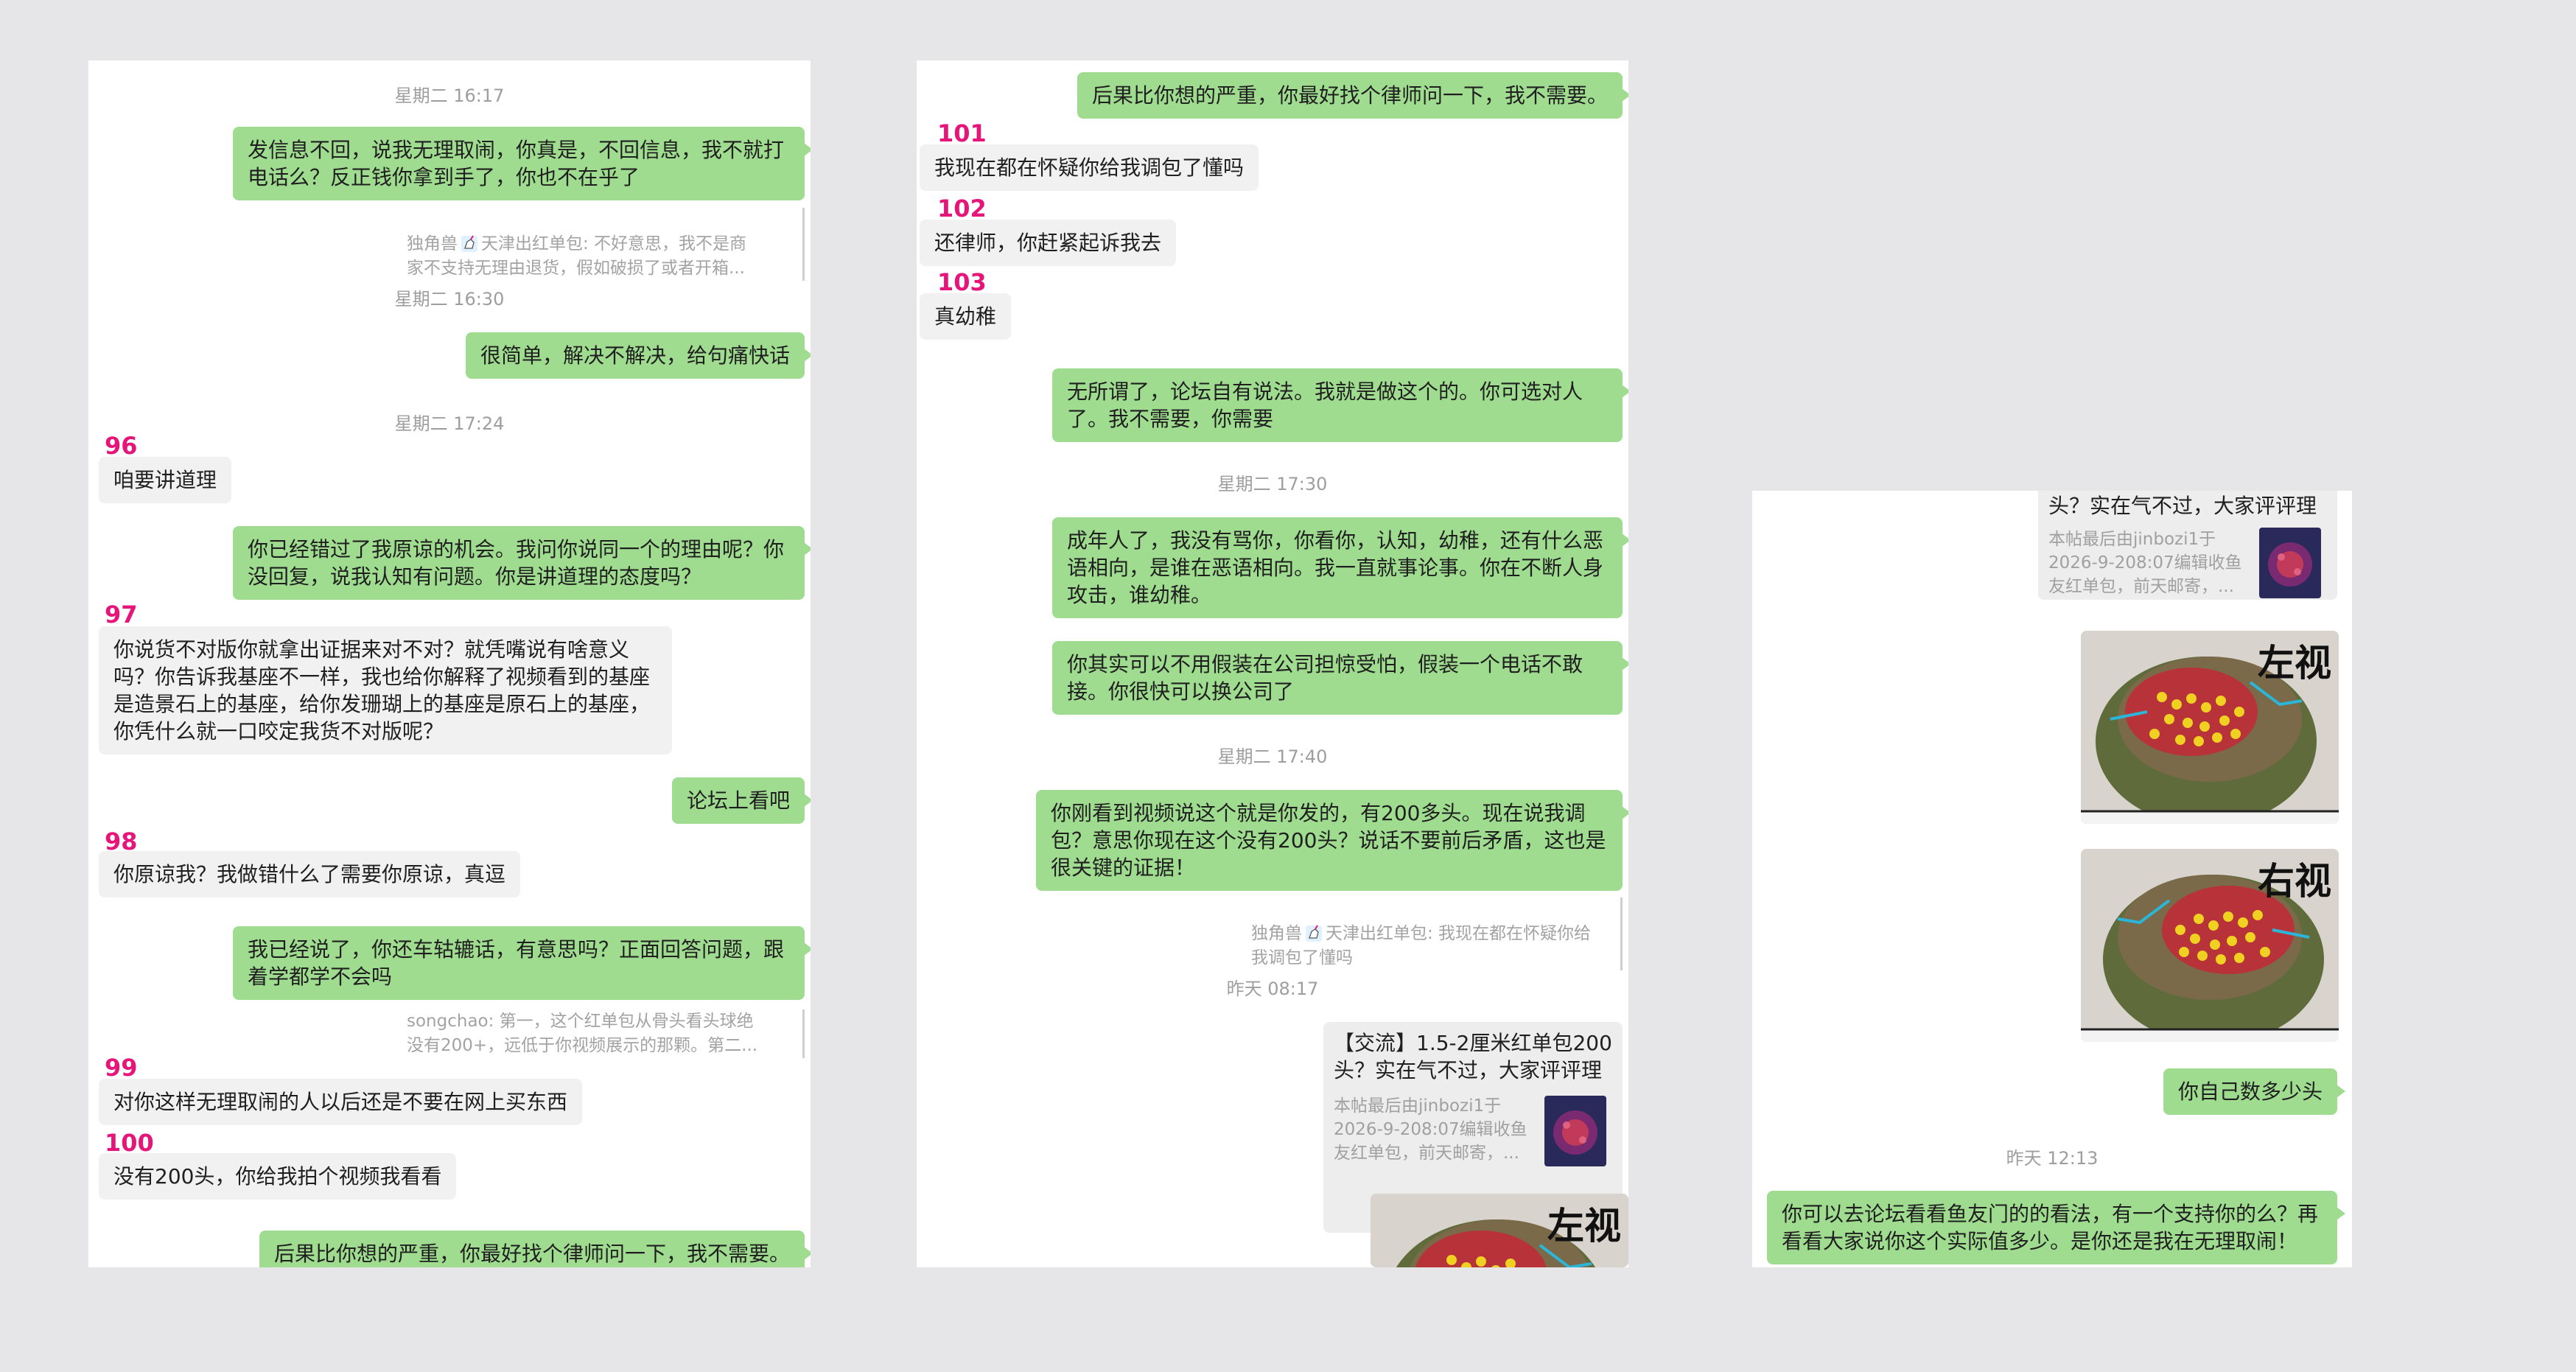 The height and width of the screenshot is (1372, 2576). What do you see at coordinates (449, 95) in the screenshot?
I see `timestamp: 星期二 16:17` at bounding box center [449, 95].